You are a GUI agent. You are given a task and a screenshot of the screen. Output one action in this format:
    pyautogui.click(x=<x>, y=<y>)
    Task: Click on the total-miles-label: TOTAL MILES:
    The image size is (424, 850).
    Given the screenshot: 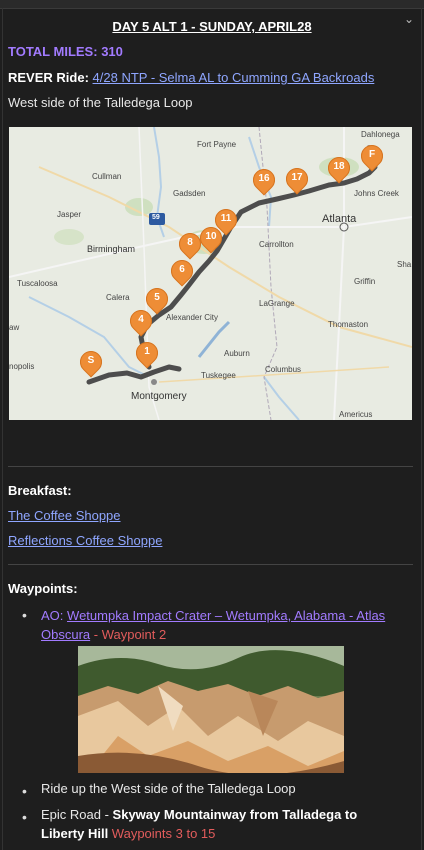 What is the action you would take?
    pyautogui.click(x=53, y=51)
    